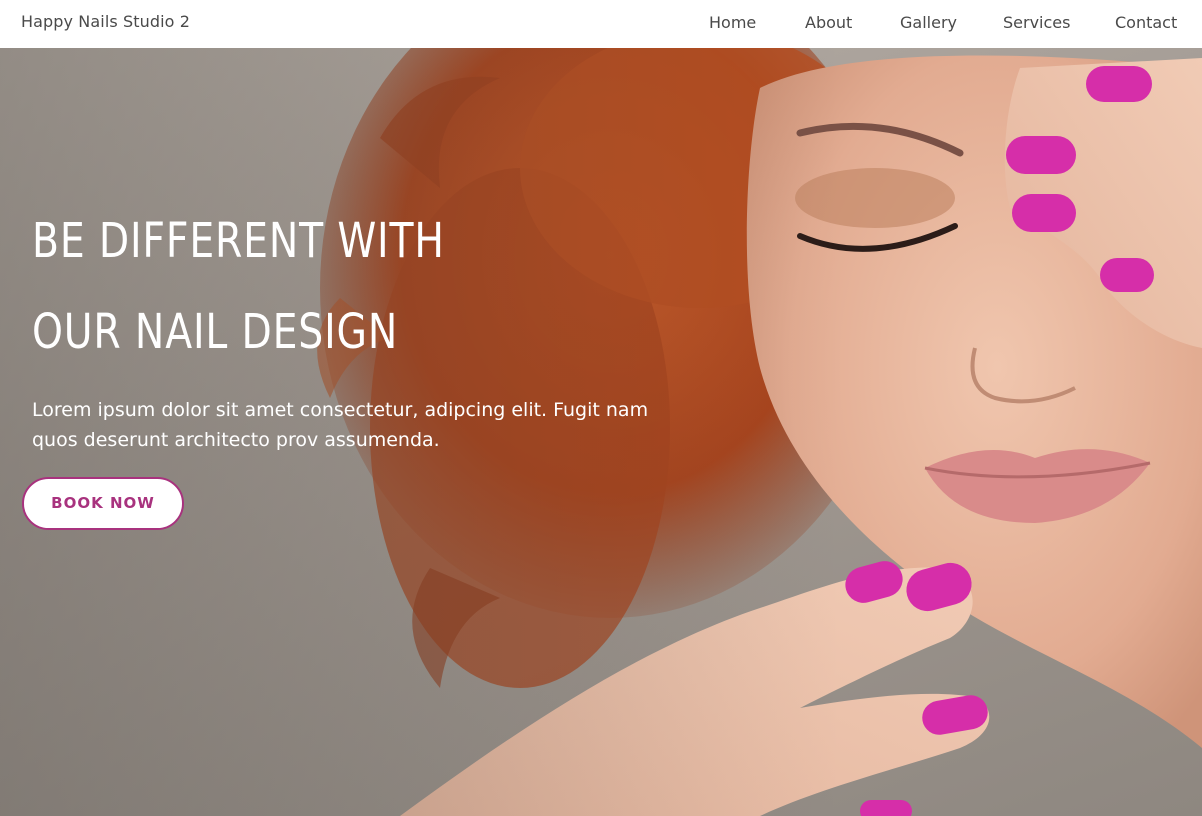 The width and height of the screenshot is (1202, 816). What do you see at coordinates (1036, 22) in the screenshot?
I see `nav-services-link: Services` at bounding box center [1036, 22].